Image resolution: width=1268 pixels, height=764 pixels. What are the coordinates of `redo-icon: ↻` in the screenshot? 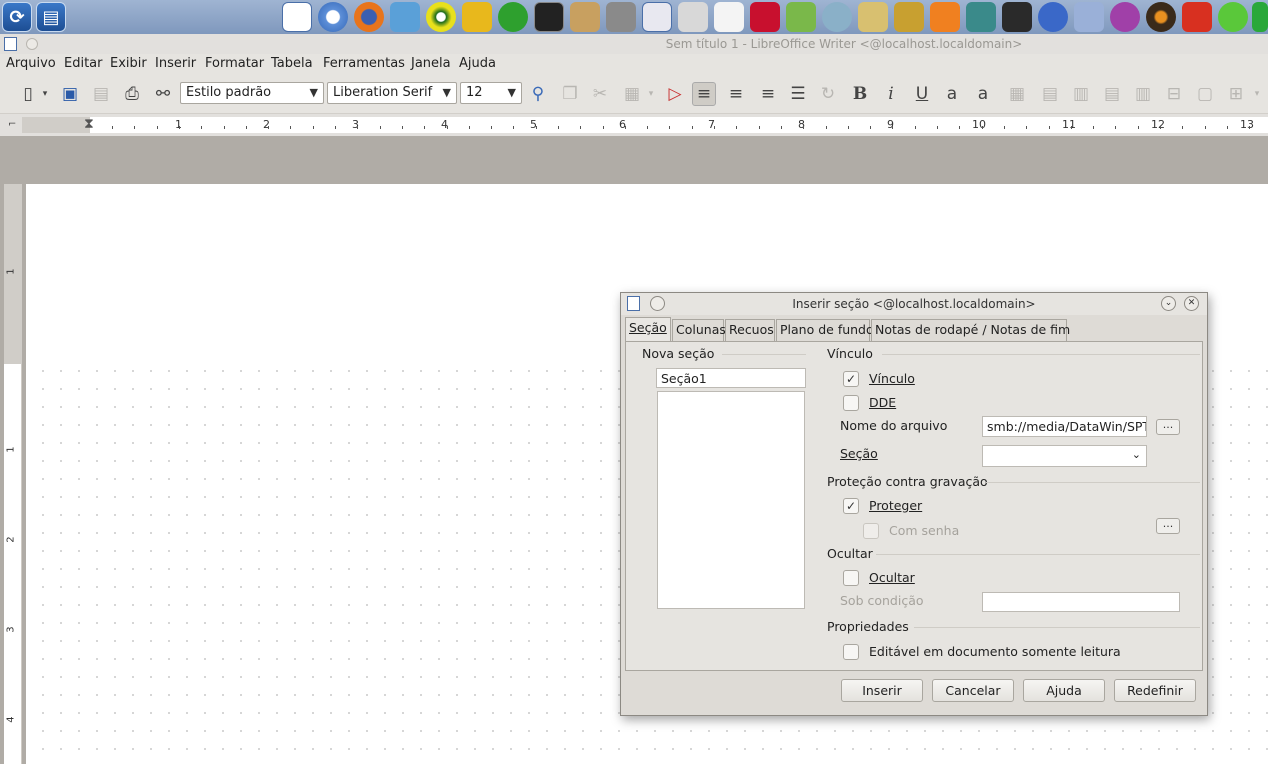 It's located at (828, 94).